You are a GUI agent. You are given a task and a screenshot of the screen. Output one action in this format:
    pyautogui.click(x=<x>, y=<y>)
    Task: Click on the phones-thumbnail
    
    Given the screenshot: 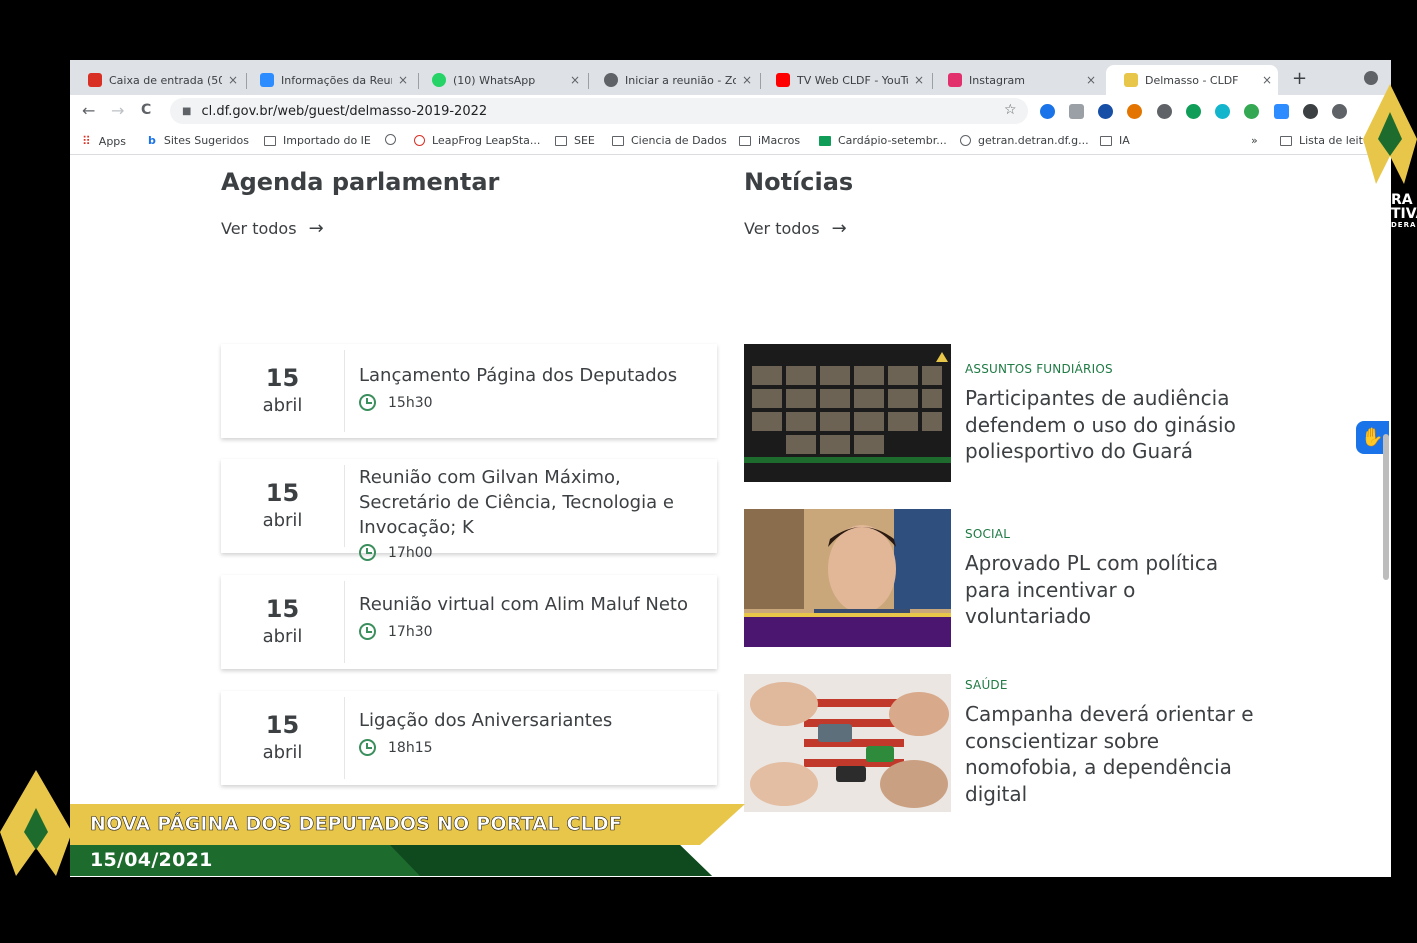 What is the action you would take?
    pyautogui.click(x=847, y=743)
    